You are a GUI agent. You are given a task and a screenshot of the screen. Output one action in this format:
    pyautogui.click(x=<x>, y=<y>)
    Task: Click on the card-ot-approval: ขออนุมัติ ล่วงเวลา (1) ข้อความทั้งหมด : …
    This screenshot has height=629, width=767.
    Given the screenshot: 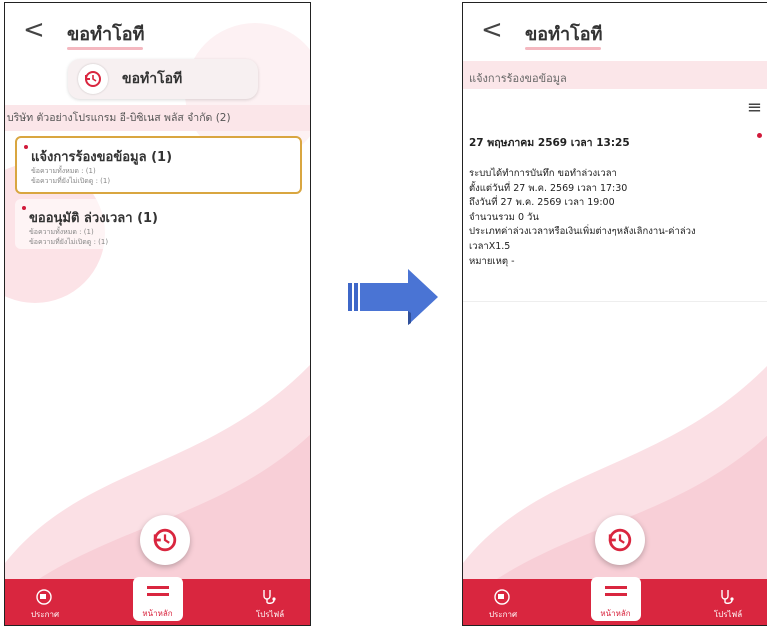 What is the action you would take?
    pyautogui.click(x=158, y=224)
    